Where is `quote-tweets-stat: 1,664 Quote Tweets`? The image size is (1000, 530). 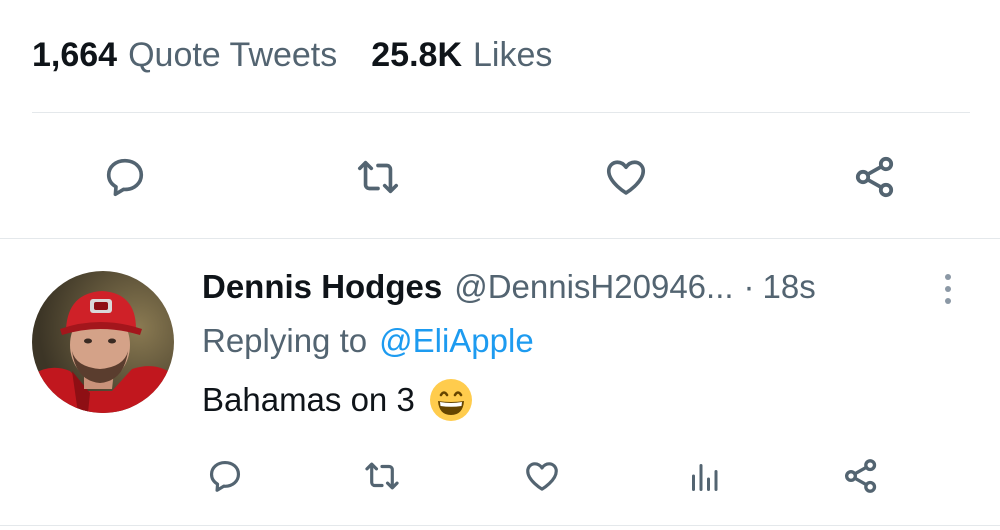
quote-tweets-stat: 1,664 Quote Tweets is located at coordinates (184, 55).